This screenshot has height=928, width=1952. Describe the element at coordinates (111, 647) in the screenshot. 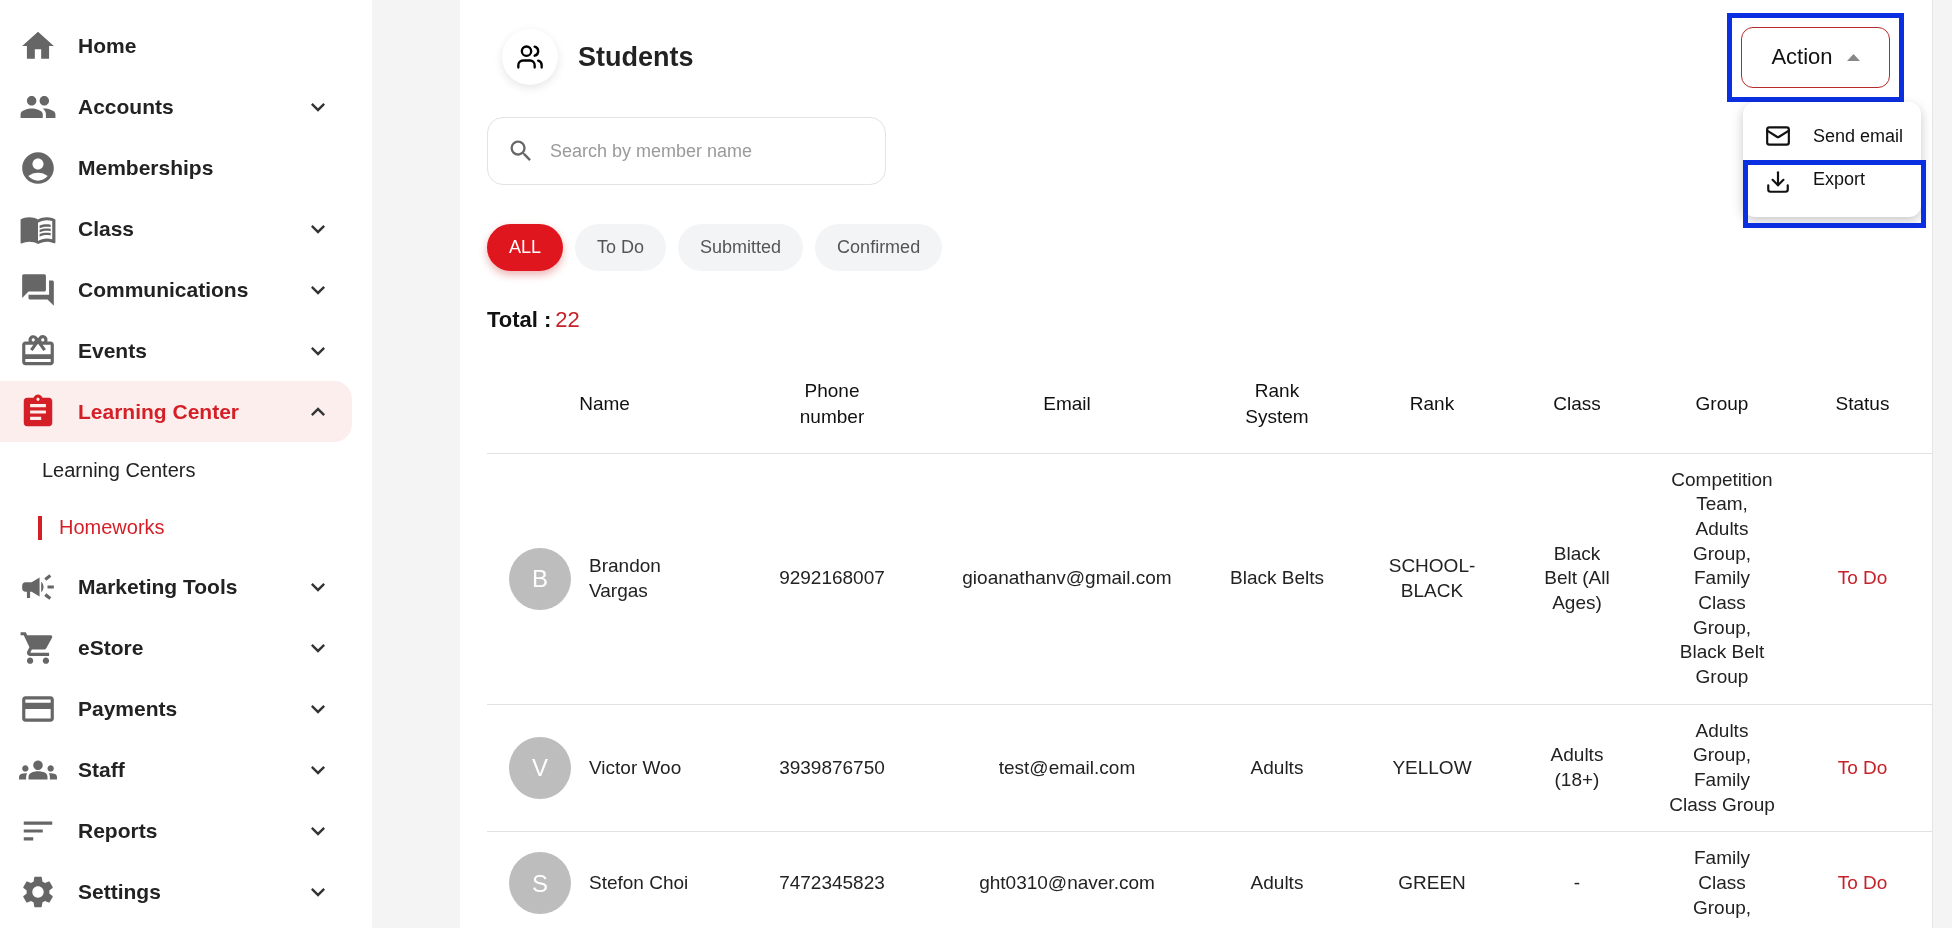

I see `sidebar-label: eStore` at that location.